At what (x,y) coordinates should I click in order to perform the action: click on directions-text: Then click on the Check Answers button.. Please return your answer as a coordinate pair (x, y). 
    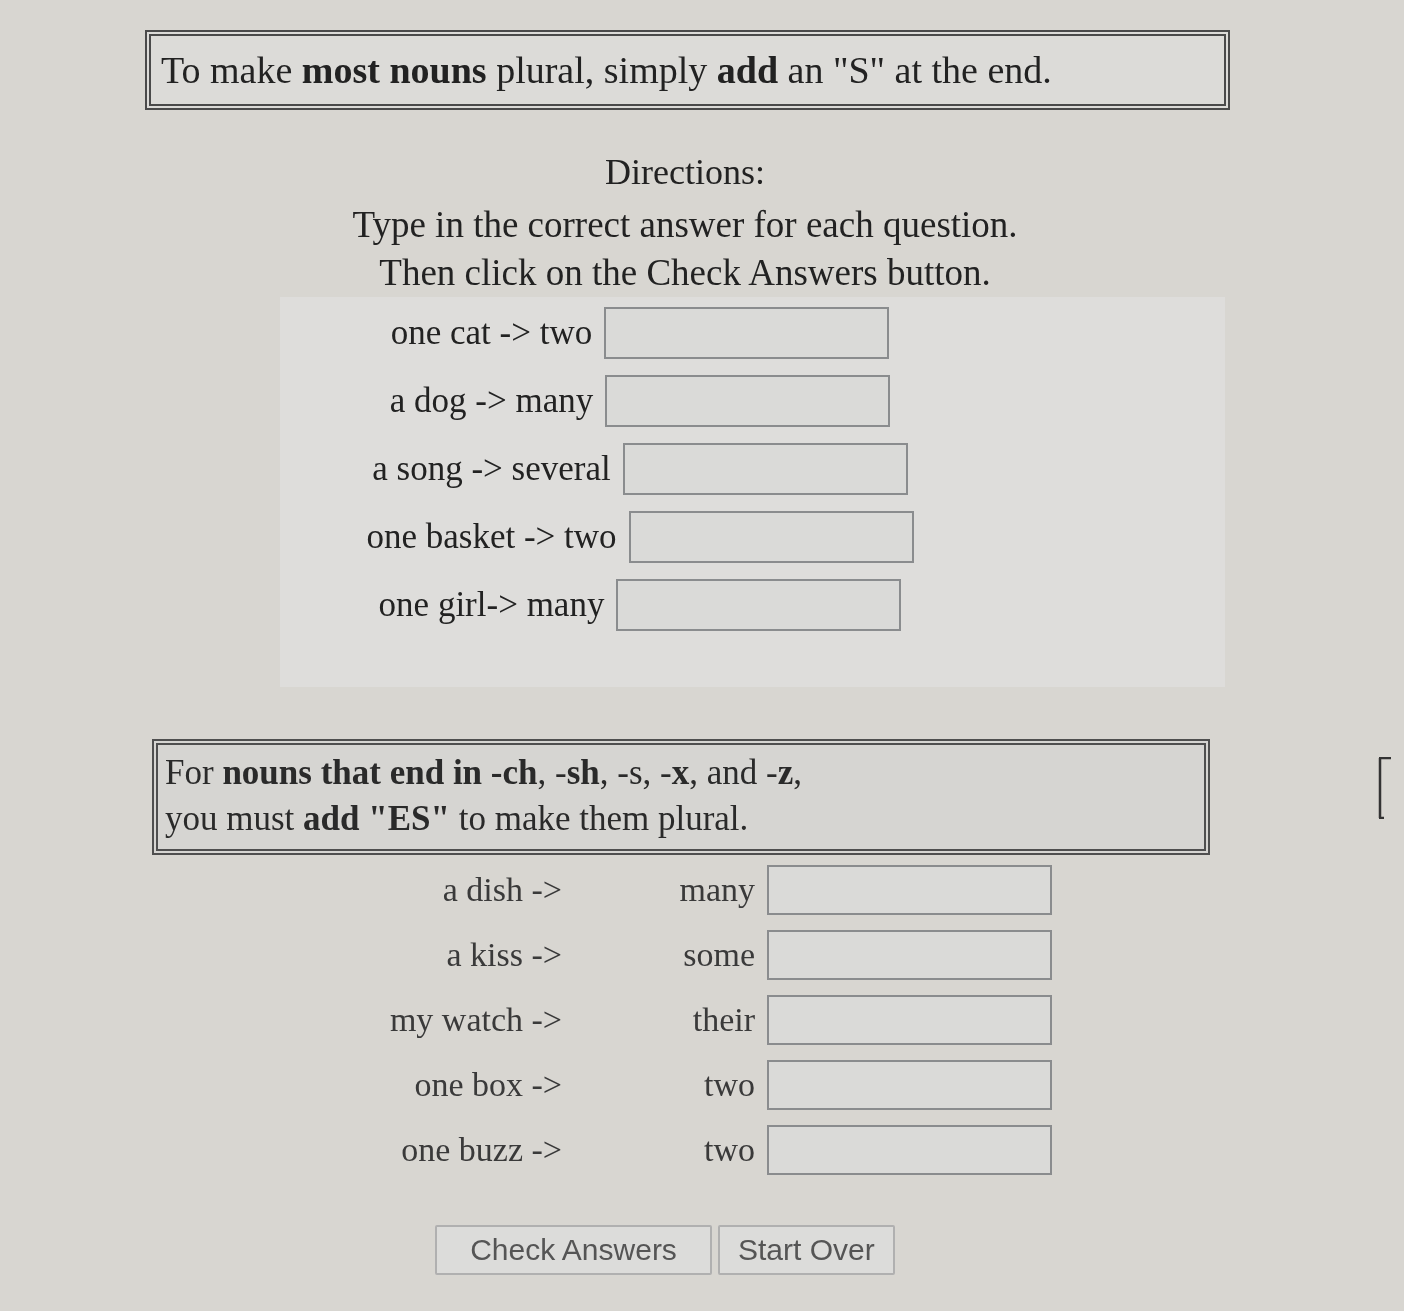
    Looking at the image, I should click on (685, 273).